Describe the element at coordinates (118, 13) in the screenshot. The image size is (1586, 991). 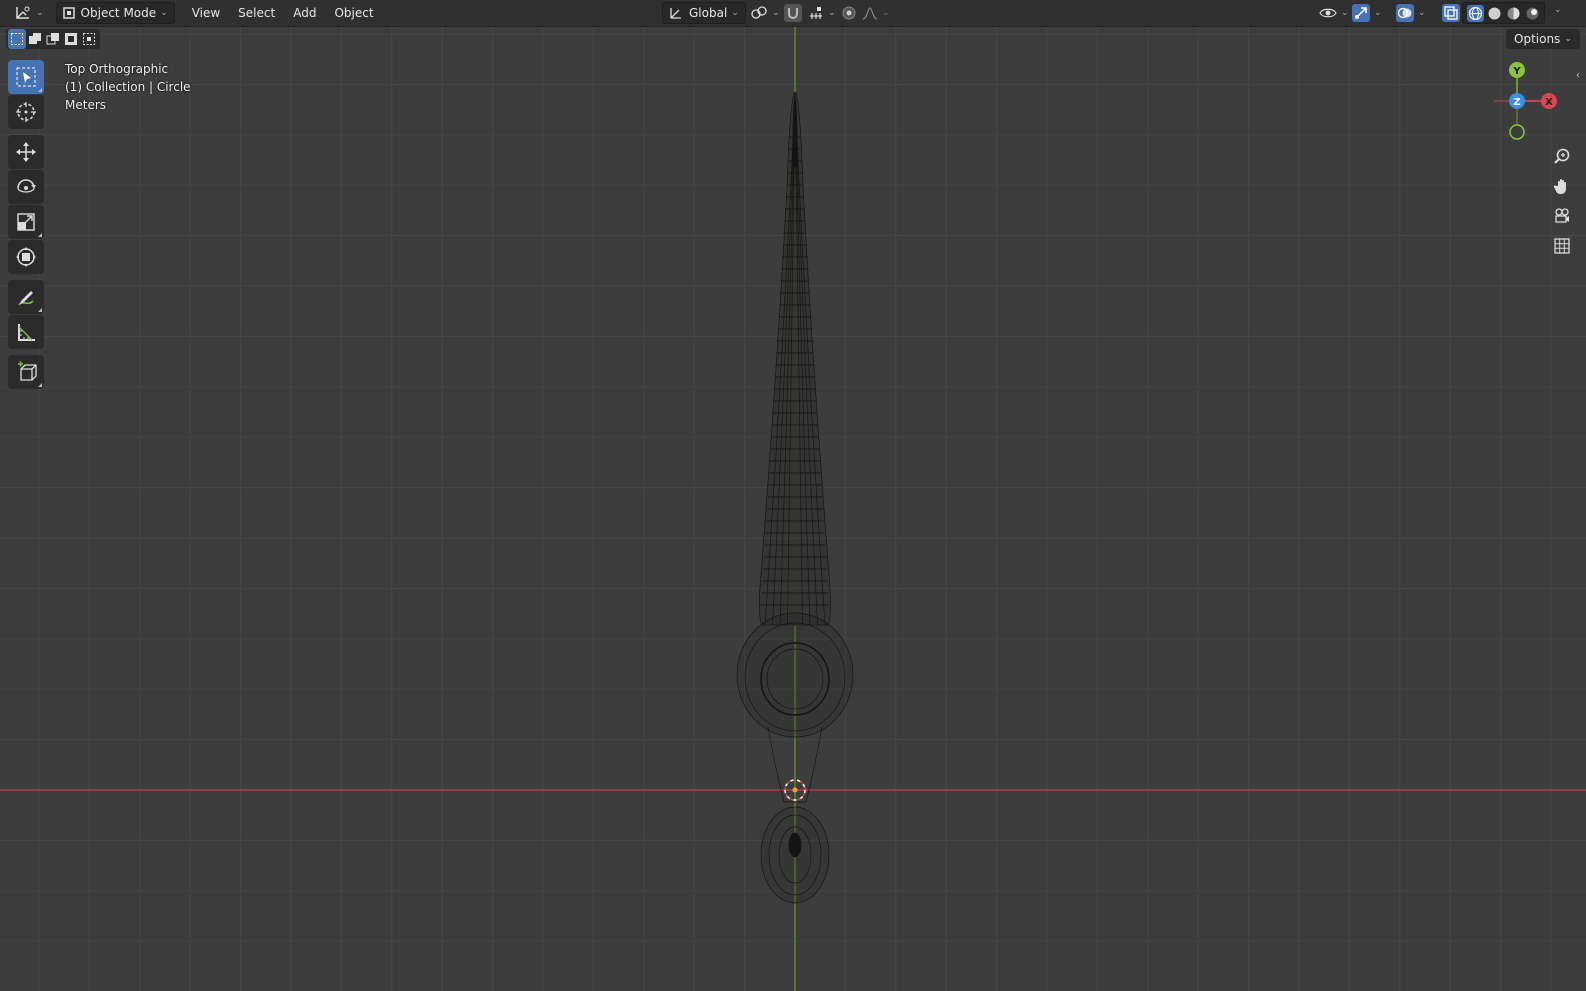
I see `mode-label: Object Mode` at that location.